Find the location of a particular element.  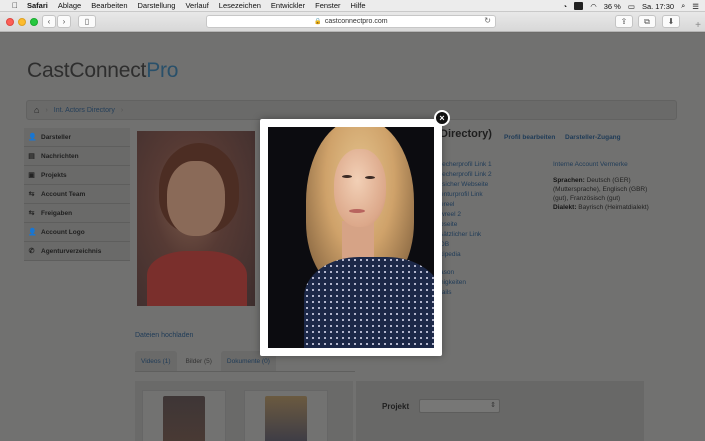

project-panel is located at coordinates (500, 411).